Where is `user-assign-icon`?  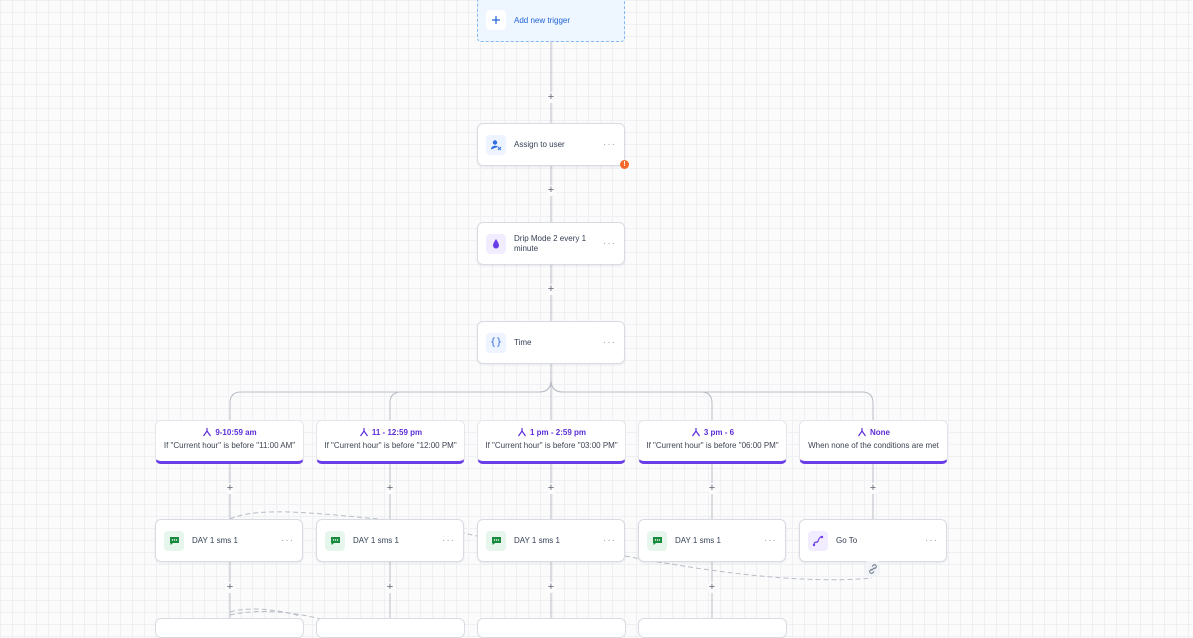 user-assign-icon is located at coordinates (496, 144).